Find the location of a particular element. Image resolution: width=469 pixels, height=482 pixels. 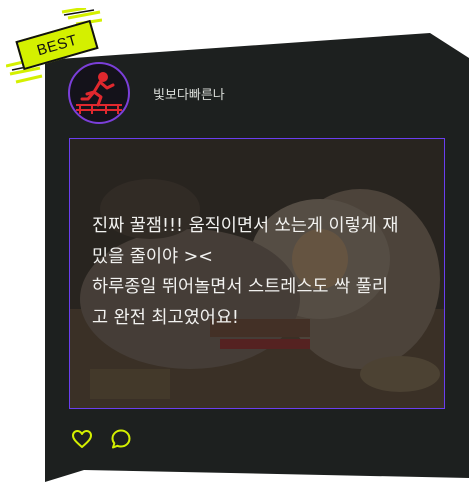

comment-button is located at coordinates (121, 439).